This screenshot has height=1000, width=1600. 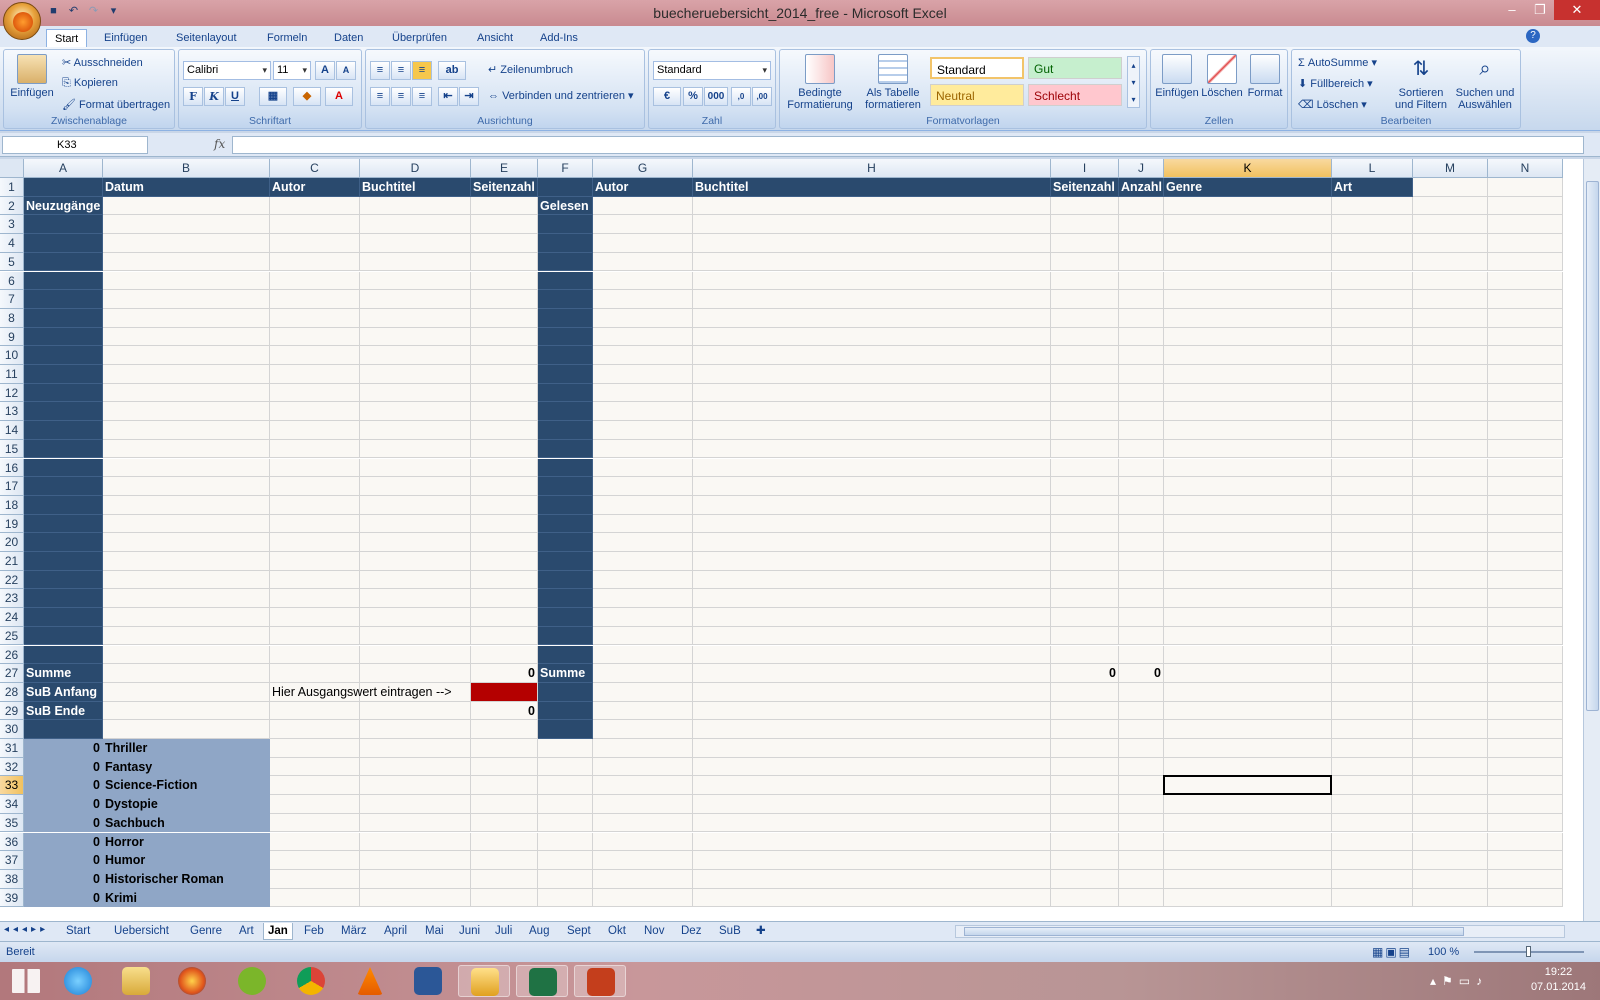 What do you see at coordinates (235, 96) in the screenshot?
I see `underline-button: U` at bounding box center [235, 96].